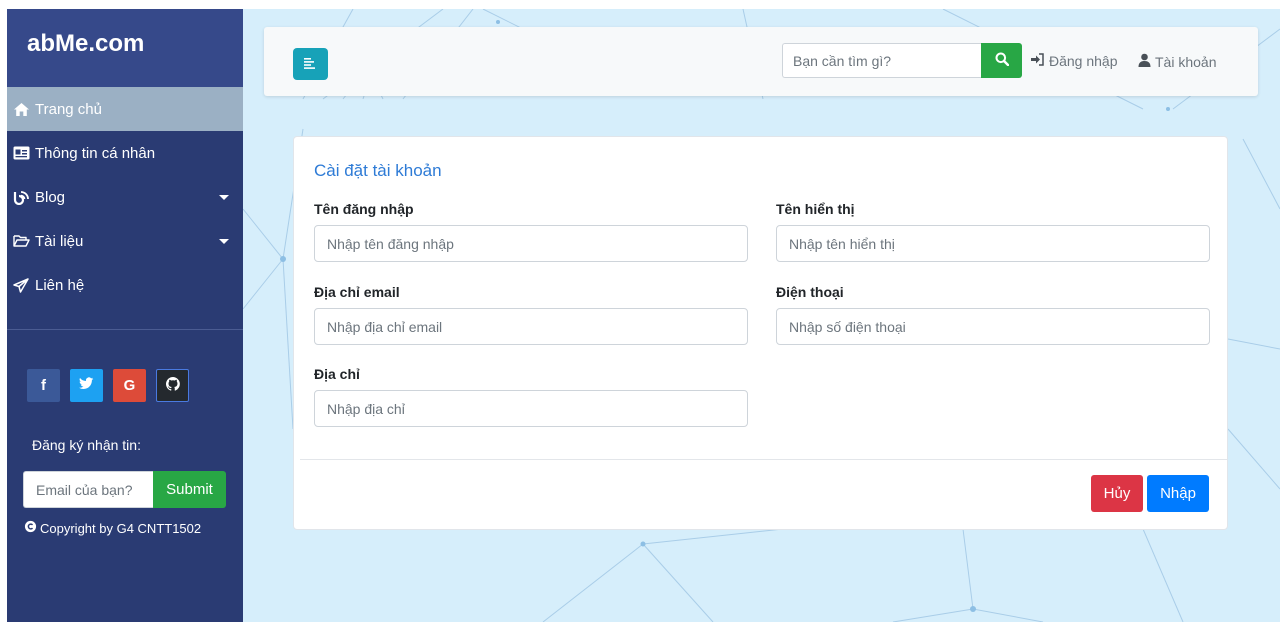 Image resolution: width=1280 pixels, height=622 pixels. What do you see at coordinates (60, 285) in the screenshot?
I see `sidebar-item-label: Liên hệ` at bounding box center [60, 285].